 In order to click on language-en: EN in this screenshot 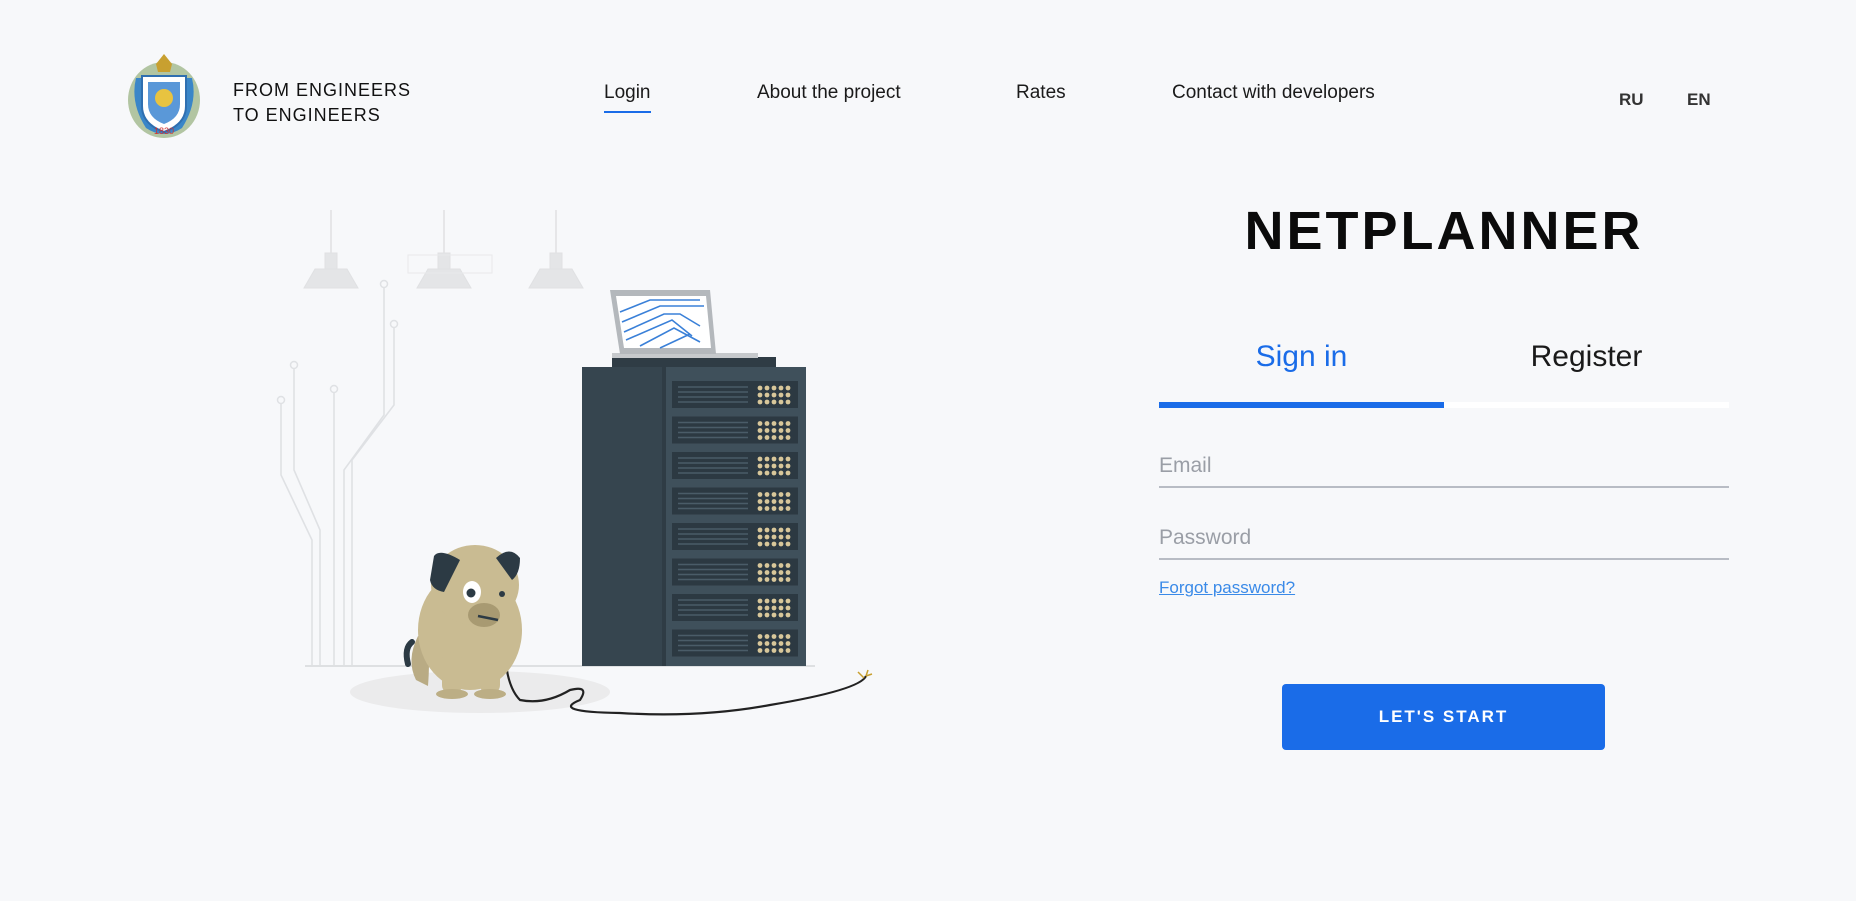, I will do `click(1699, 100)`.